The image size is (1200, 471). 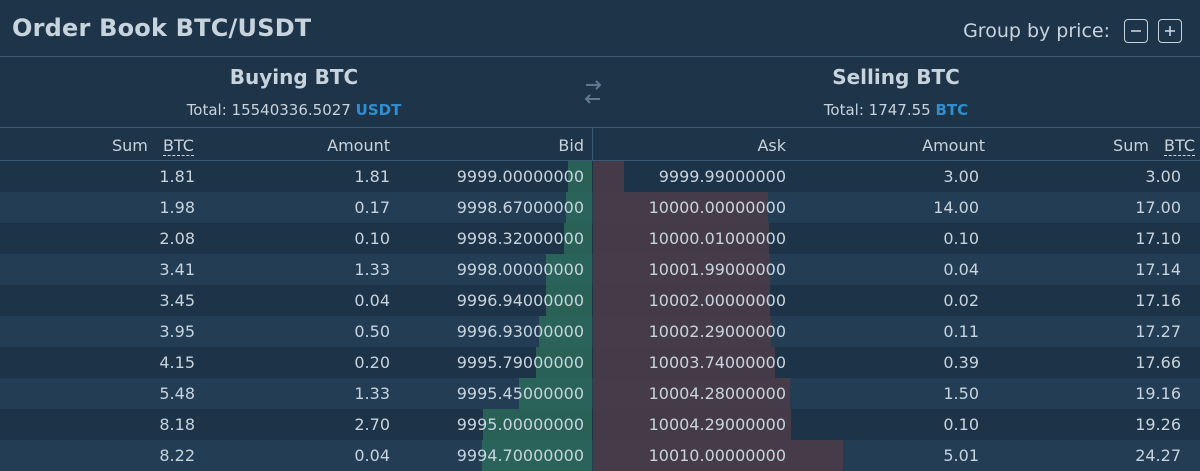 I want to click on bid-amount-cell: 0.17, so click(x=372, y=207).